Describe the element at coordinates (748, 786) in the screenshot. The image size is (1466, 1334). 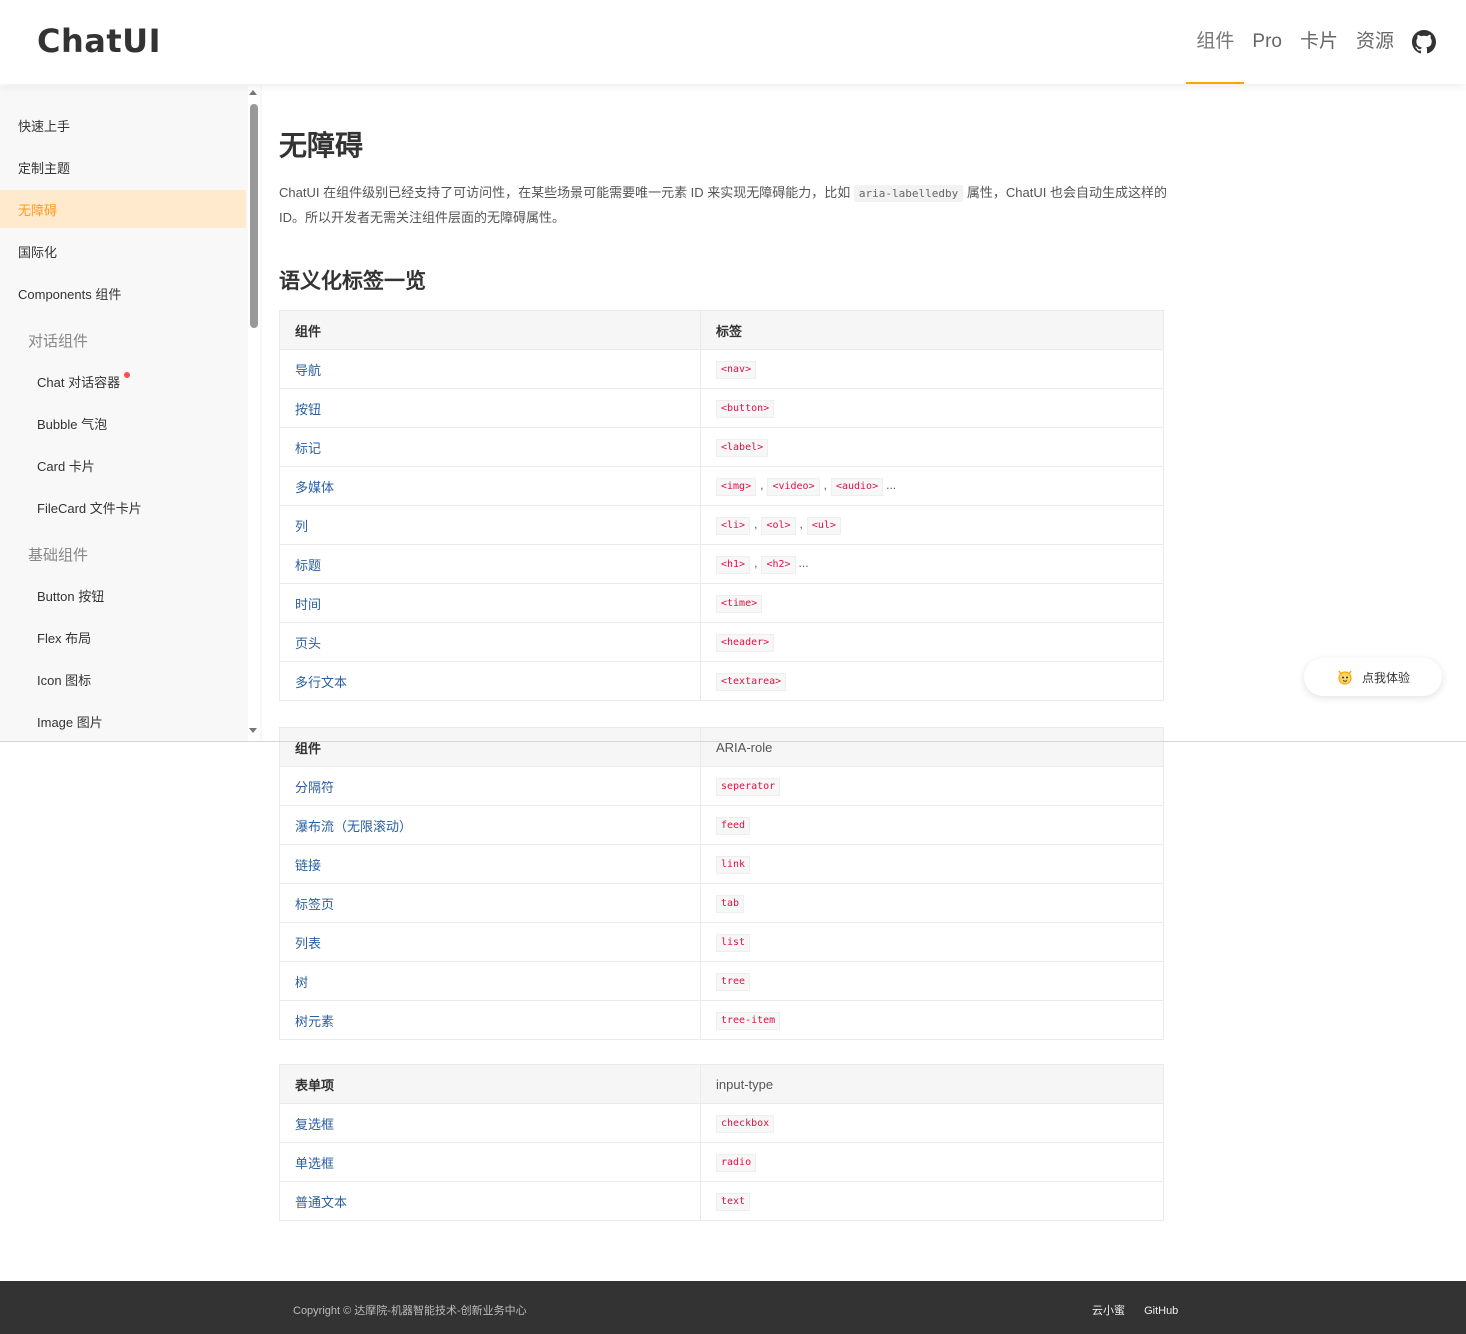
I see `value-code: seperator` at that location.